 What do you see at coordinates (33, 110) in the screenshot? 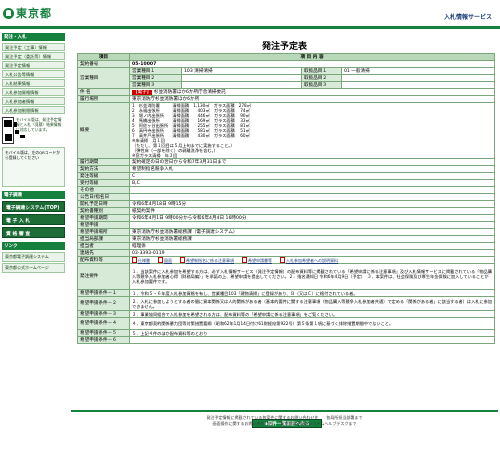
I see `sidebar-item: 入札参加制限情報` at bounding box center [33, 110].